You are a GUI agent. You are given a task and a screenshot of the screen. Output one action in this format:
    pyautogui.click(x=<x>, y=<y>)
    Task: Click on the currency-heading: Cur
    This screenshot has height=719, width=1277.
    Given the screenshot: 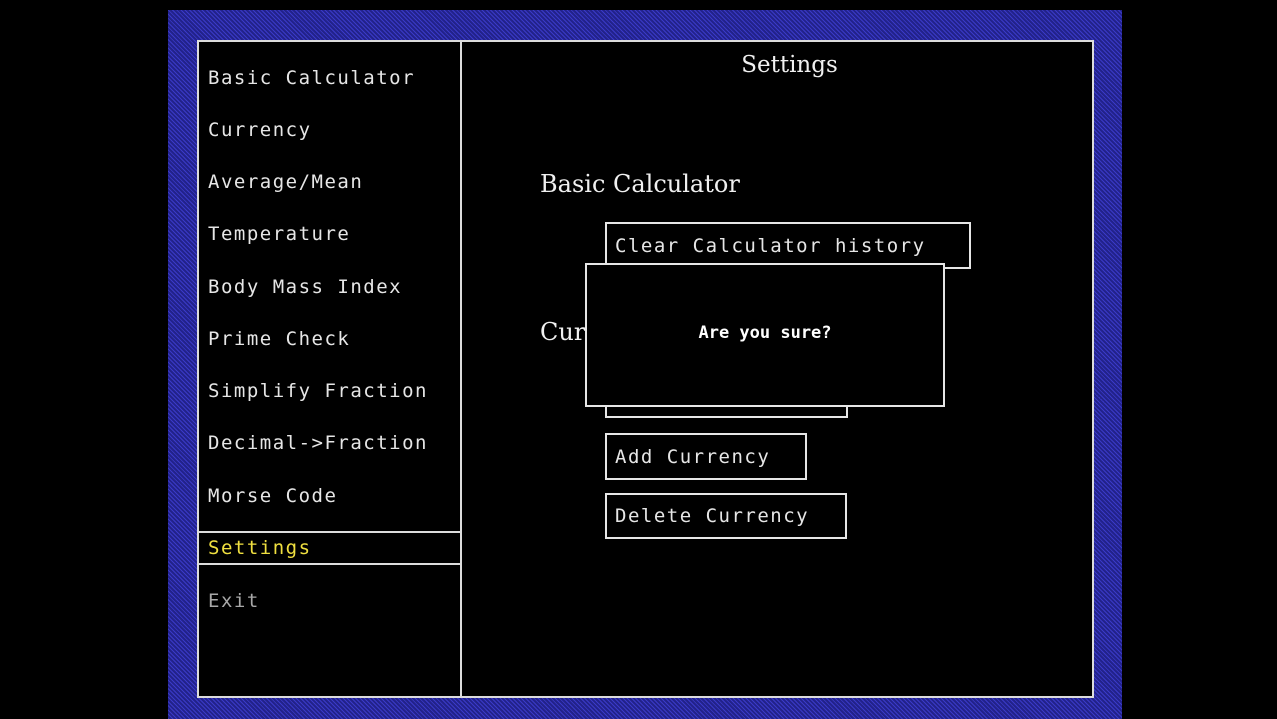 What is the action you would take?
    pyautogui.click(x=563, y=332)
    